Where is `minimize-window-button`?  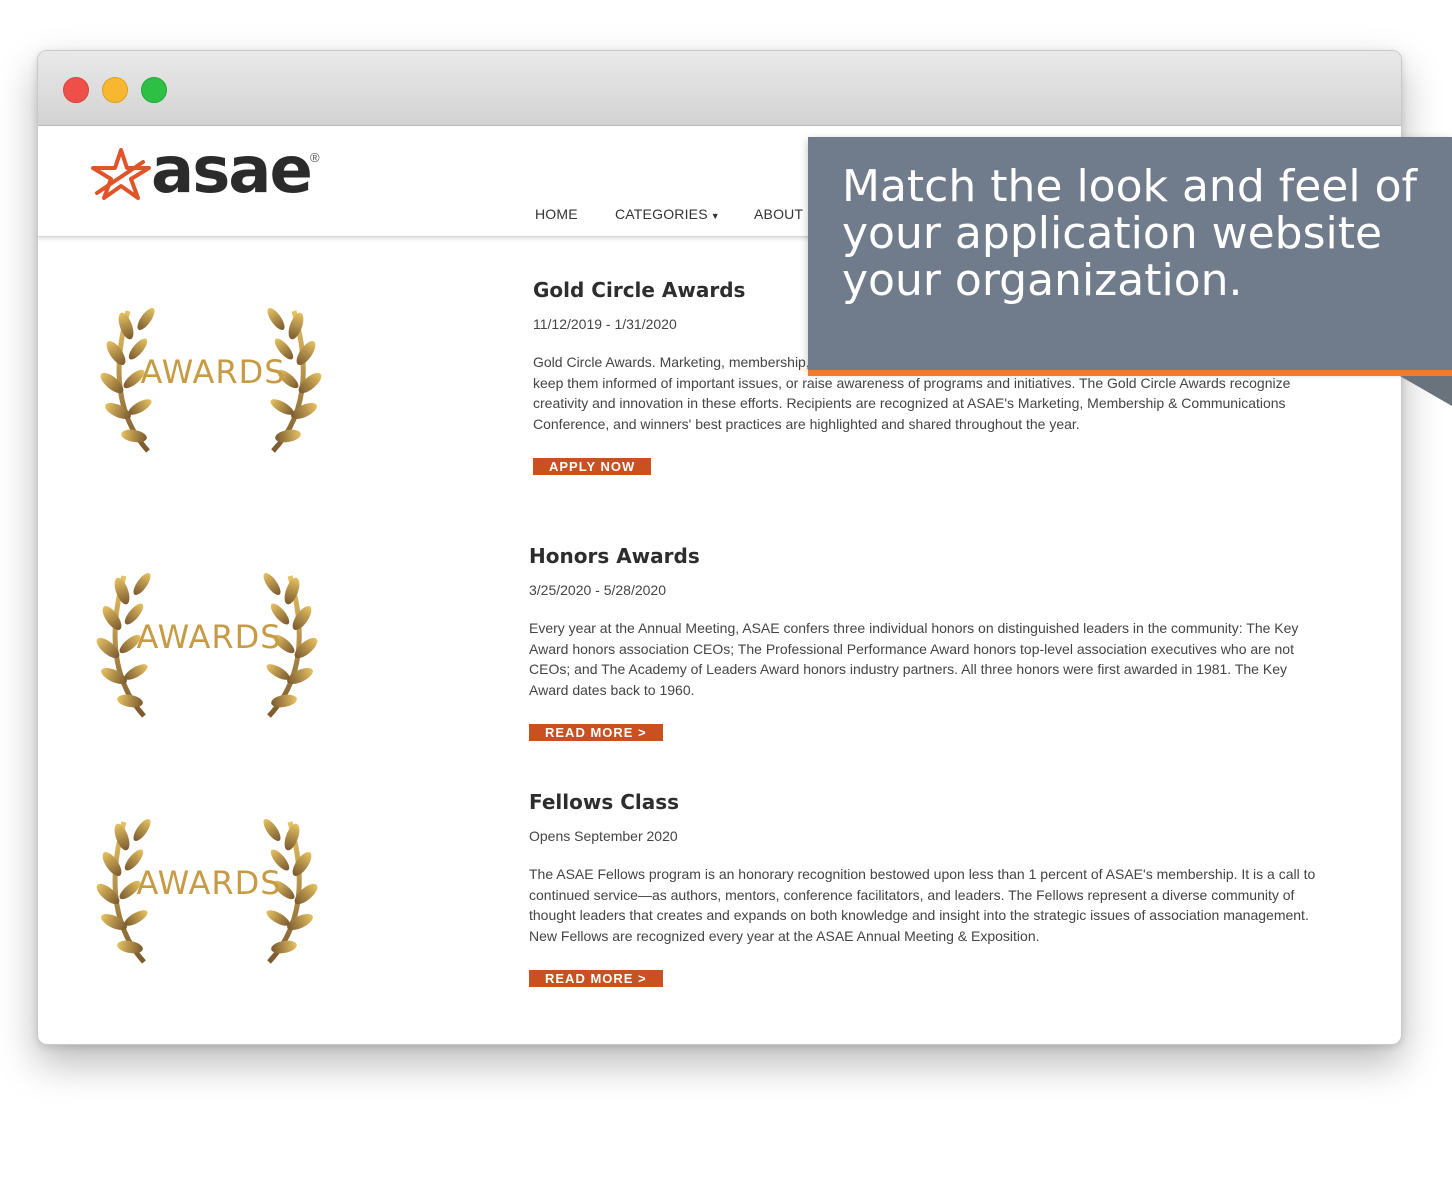 minimize-window-button is located at coordinates (115, 90).